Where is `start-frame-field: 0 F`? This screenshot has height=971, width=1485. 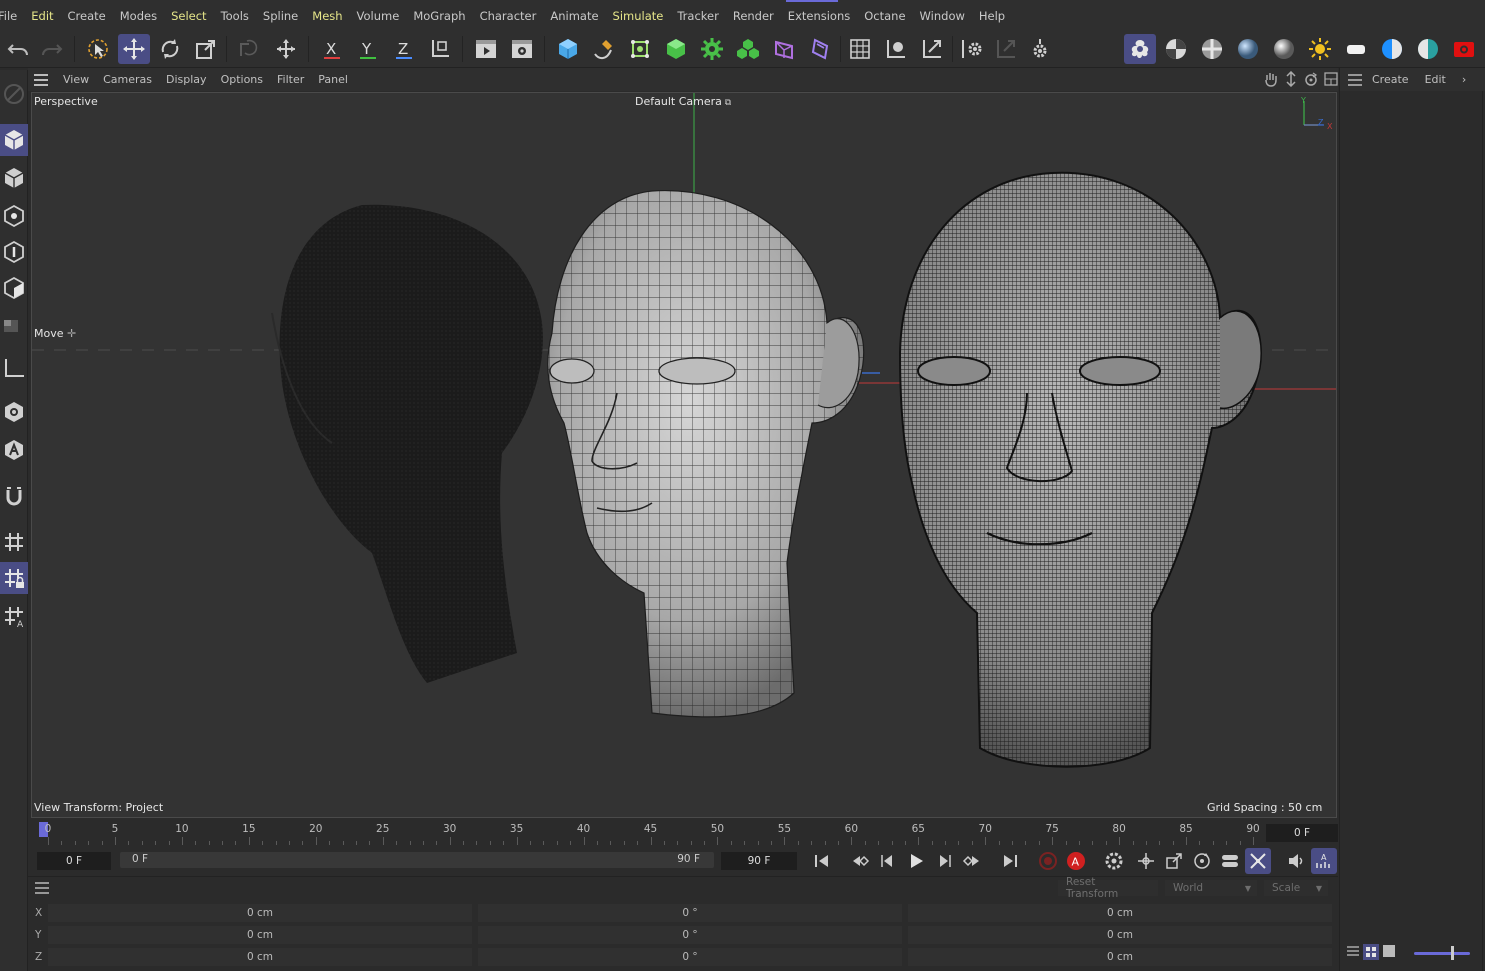 start-frame-field: 0 F is located at coordinates (74, 861).